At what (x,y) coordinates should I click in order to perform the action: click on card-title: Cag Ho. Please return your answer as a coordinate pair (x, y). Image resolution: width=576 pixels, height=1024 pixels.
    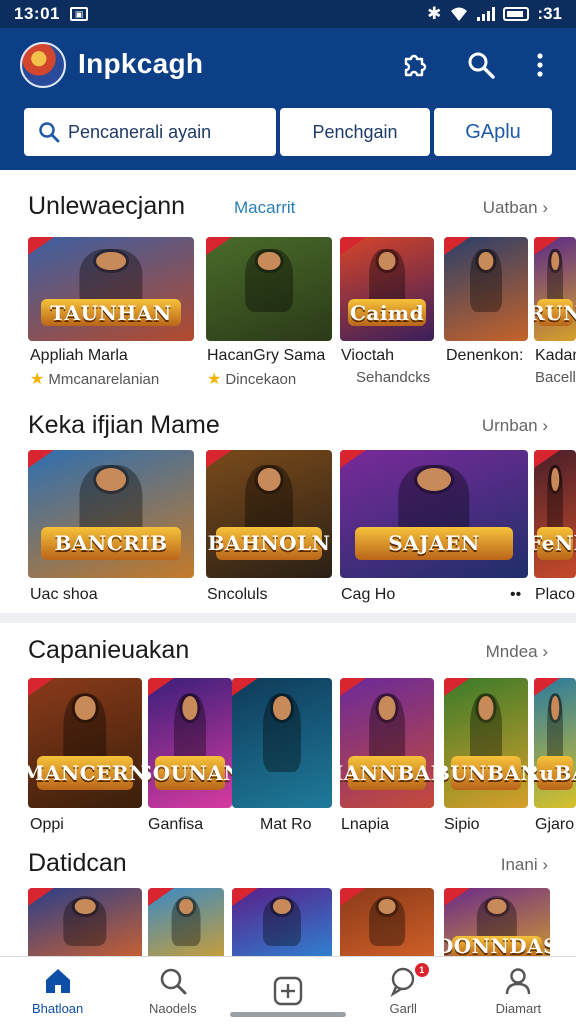
    Looking at the image, I should click on (368, 594).